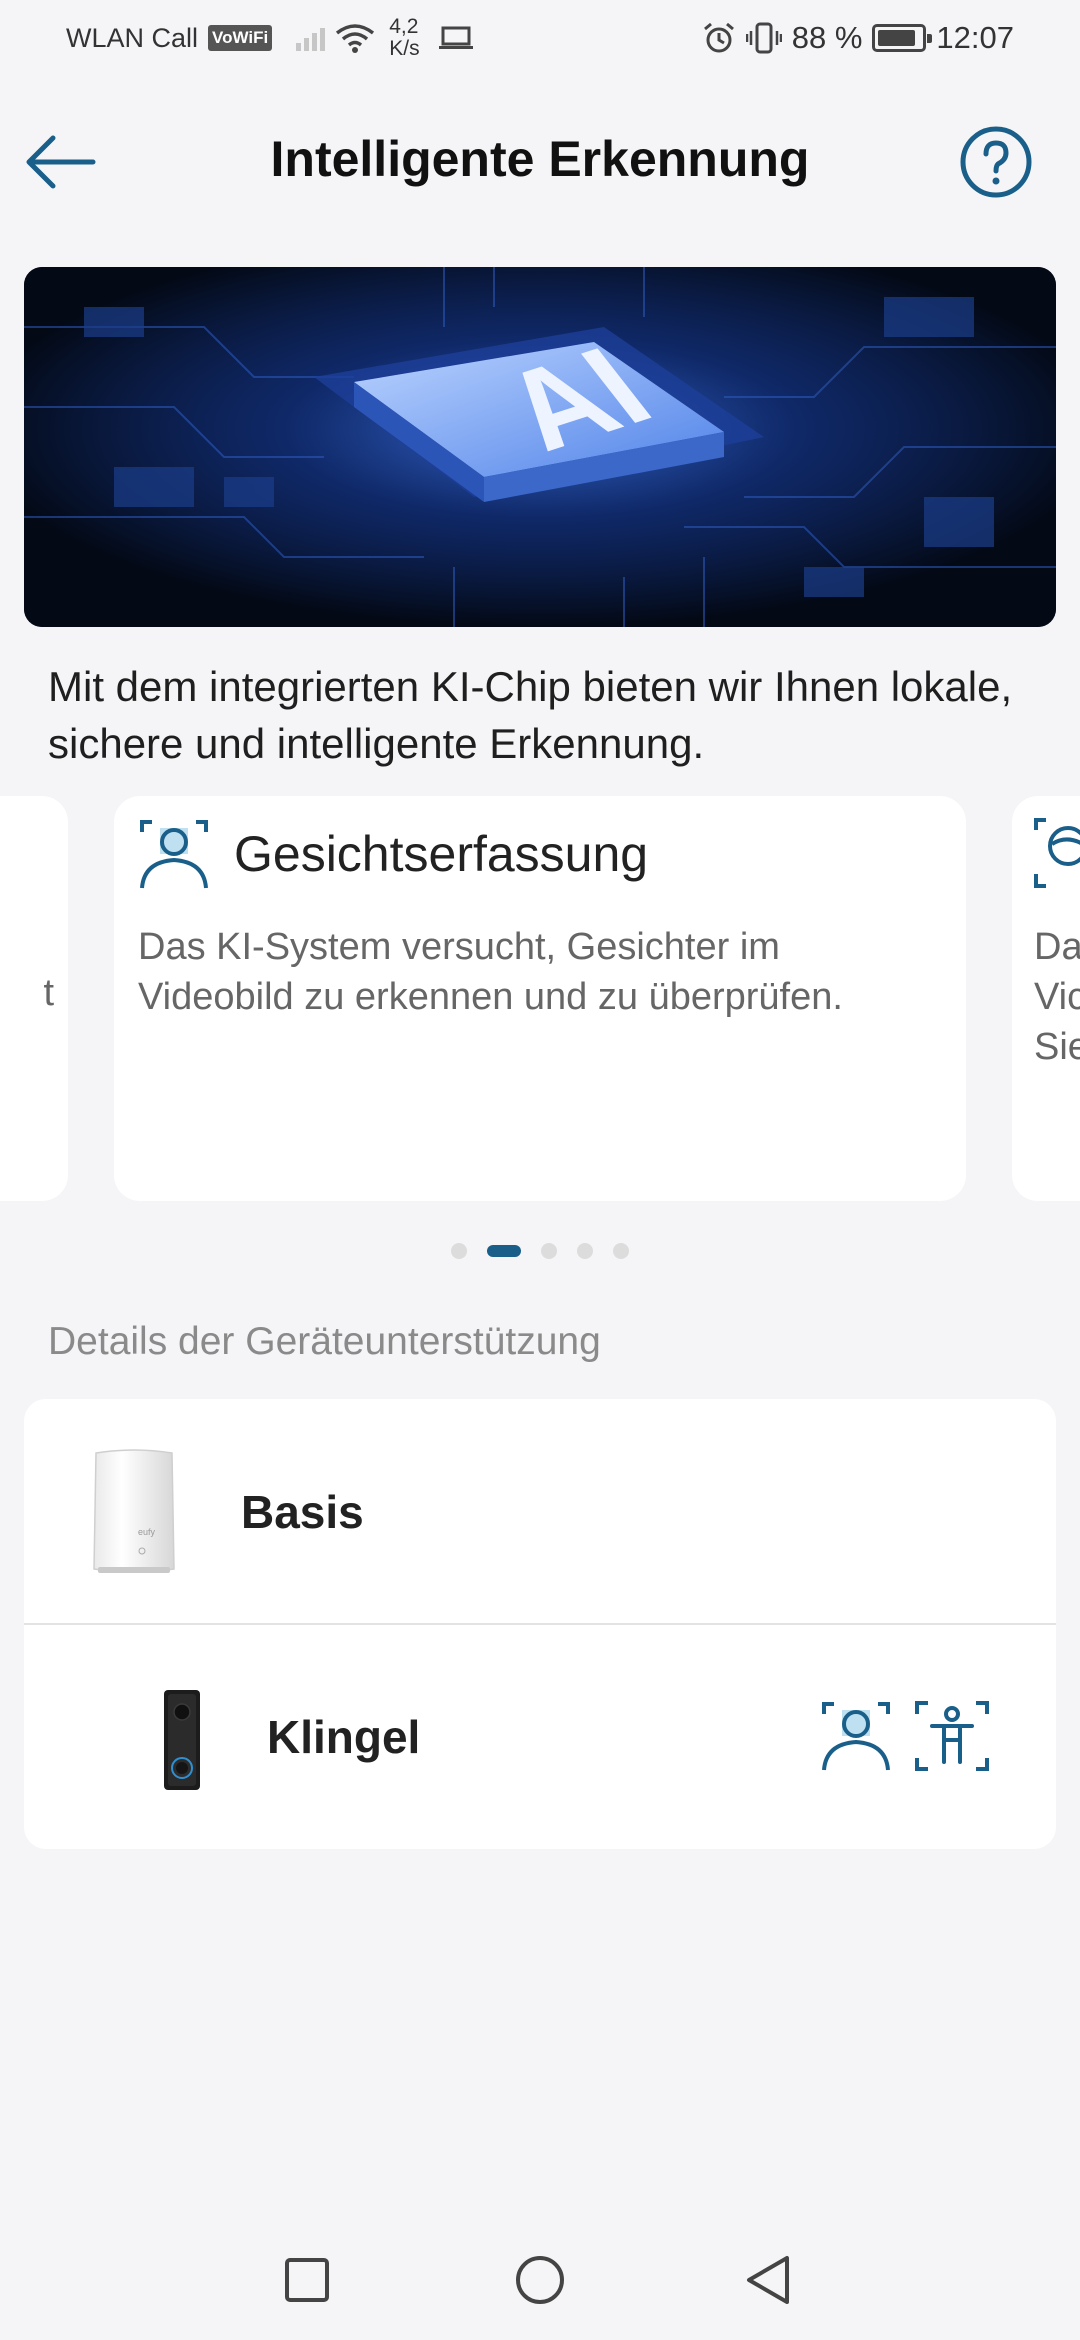 The height and width of the screenshot is (2340, 1080). What do you see at coordinates (1057, 1047) in the screenshot?
I see `next-fragment-line: Sie` at bounding box center [1057, 1047].